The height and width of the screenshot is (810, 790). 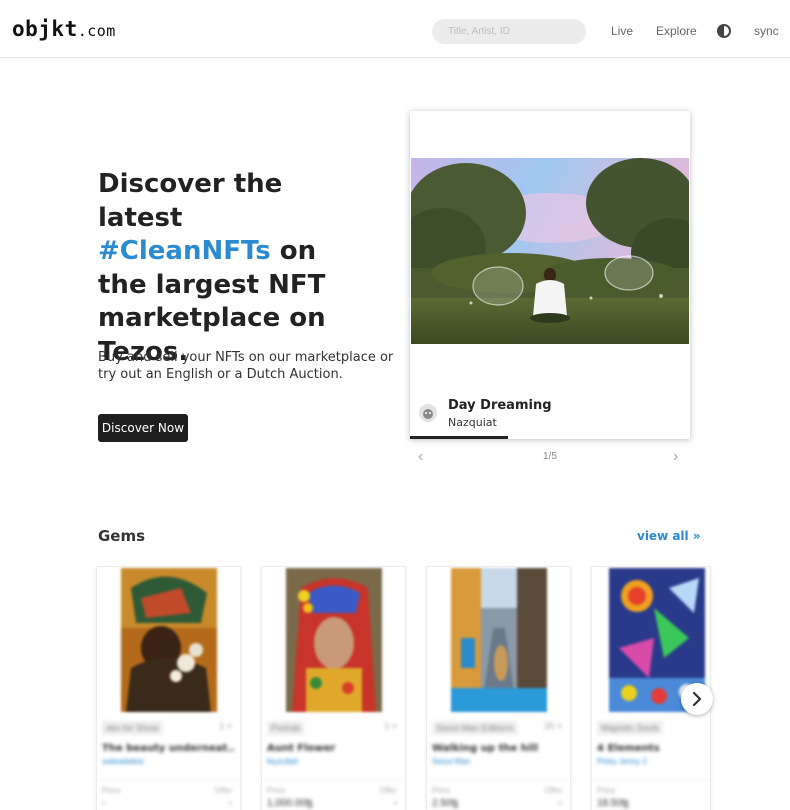 I want to click on gem-title: 4 Elements, so click(x=653, y=748).